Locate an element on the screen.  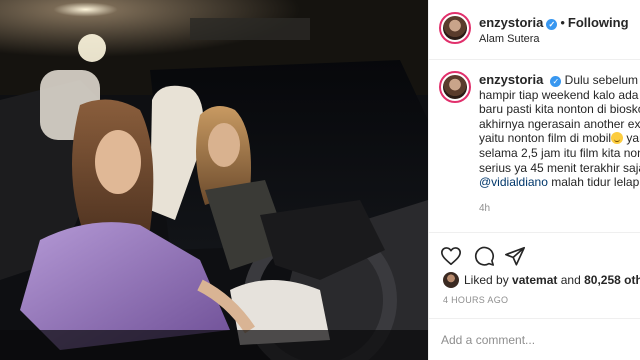
post-header: enzystoria ✓ • Following Alam Sutera is located at coordinates (534, 30).